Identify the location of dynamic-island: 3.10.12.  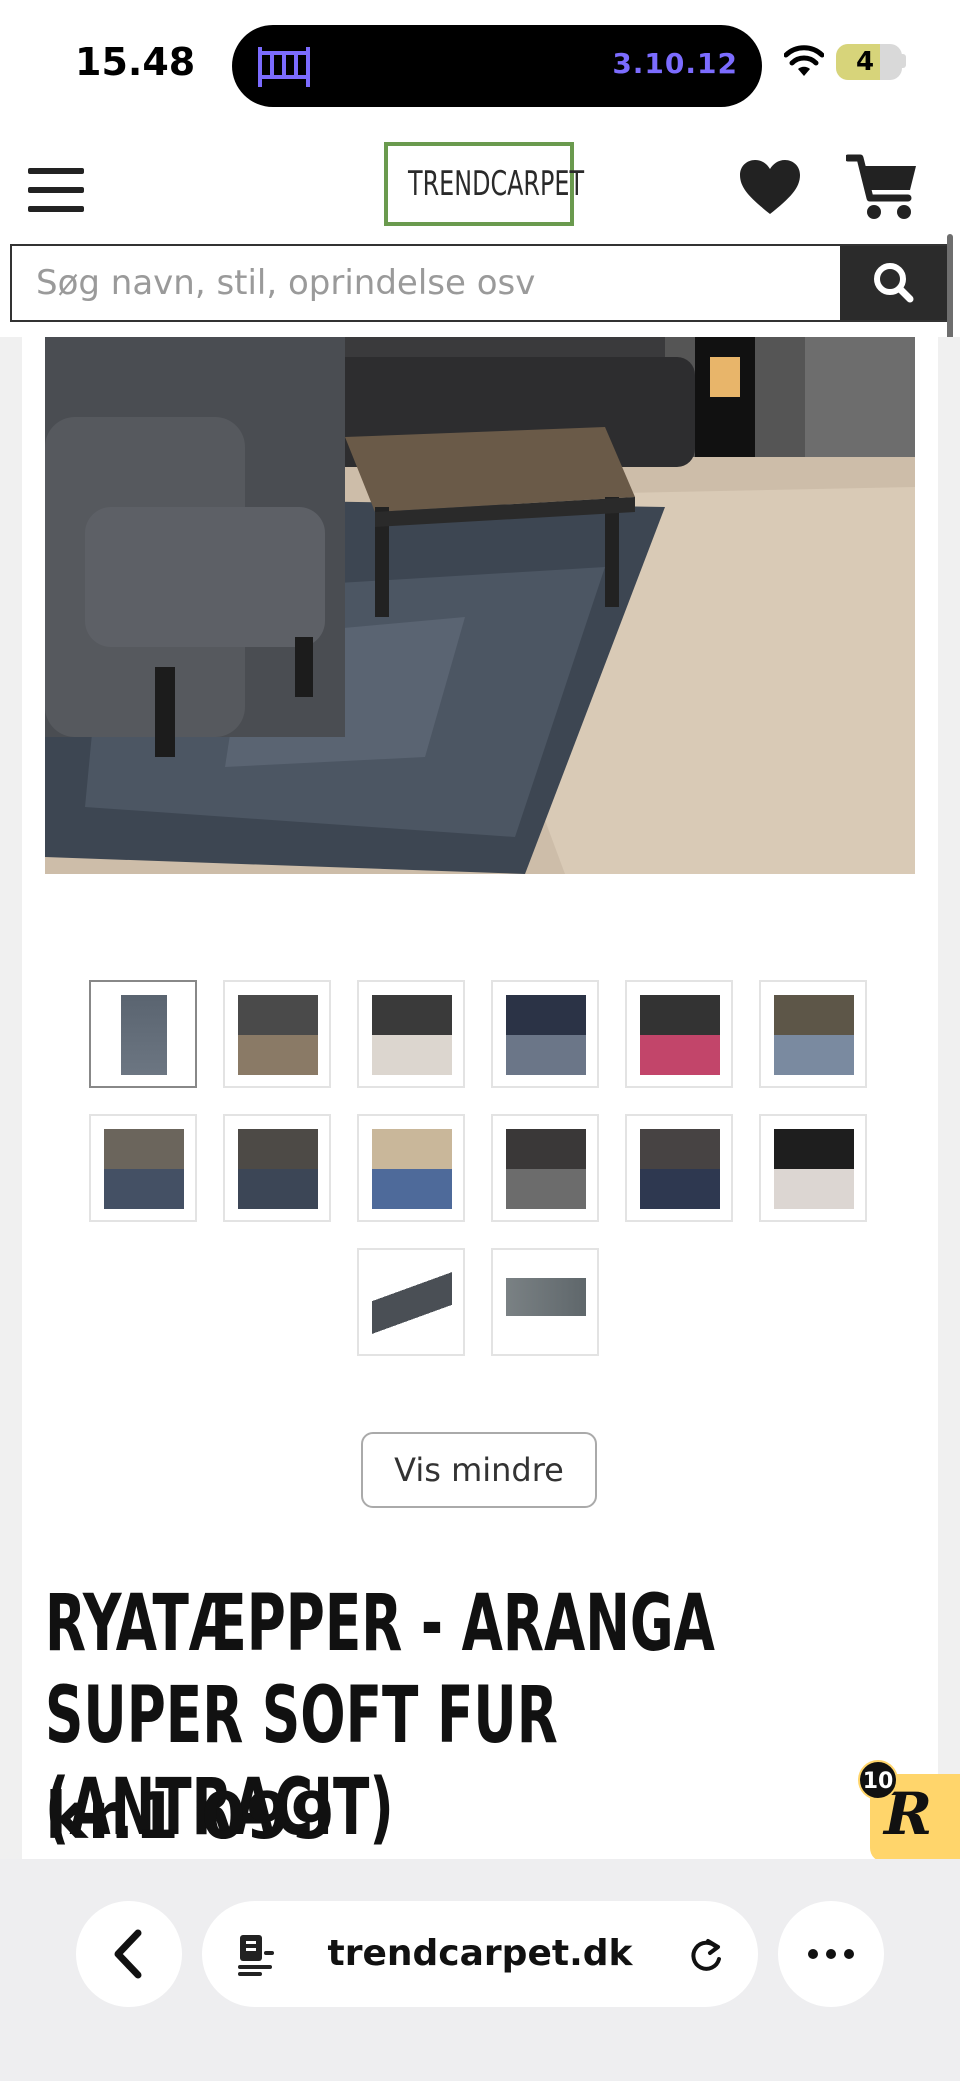
(497, 66).